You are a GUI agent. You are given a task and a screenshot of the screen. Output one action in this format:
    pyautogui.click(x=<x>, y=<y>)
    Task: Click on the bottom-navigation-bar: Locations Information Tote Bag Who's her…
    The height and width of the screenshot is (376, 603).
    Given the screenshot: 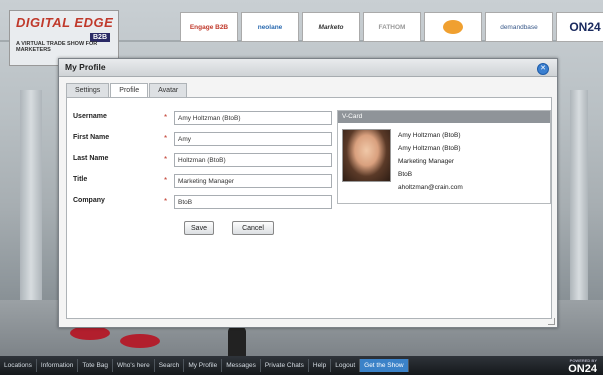 What is the action you would take?
    pyautogui.click(x=301, y=365)
    